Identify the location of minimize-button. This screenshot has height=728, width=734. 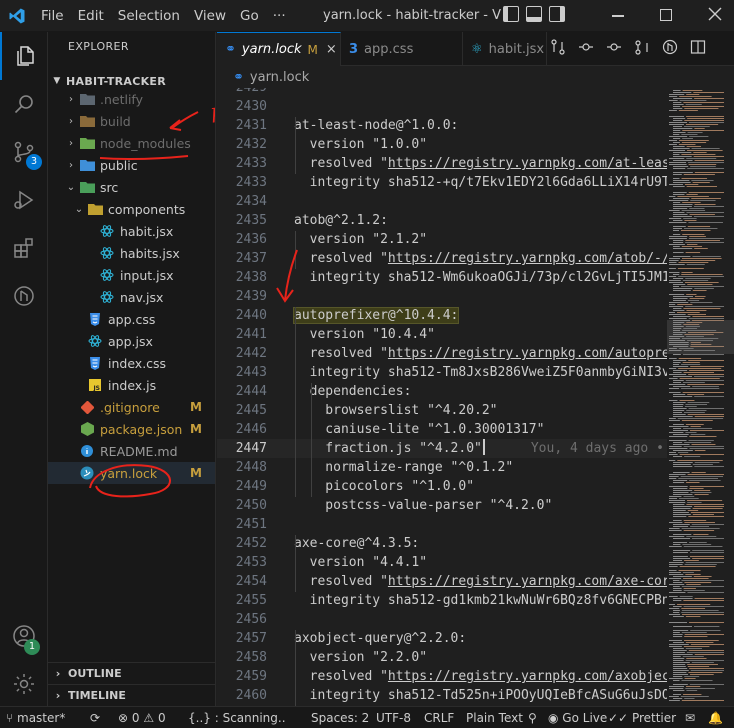
(618, 16).